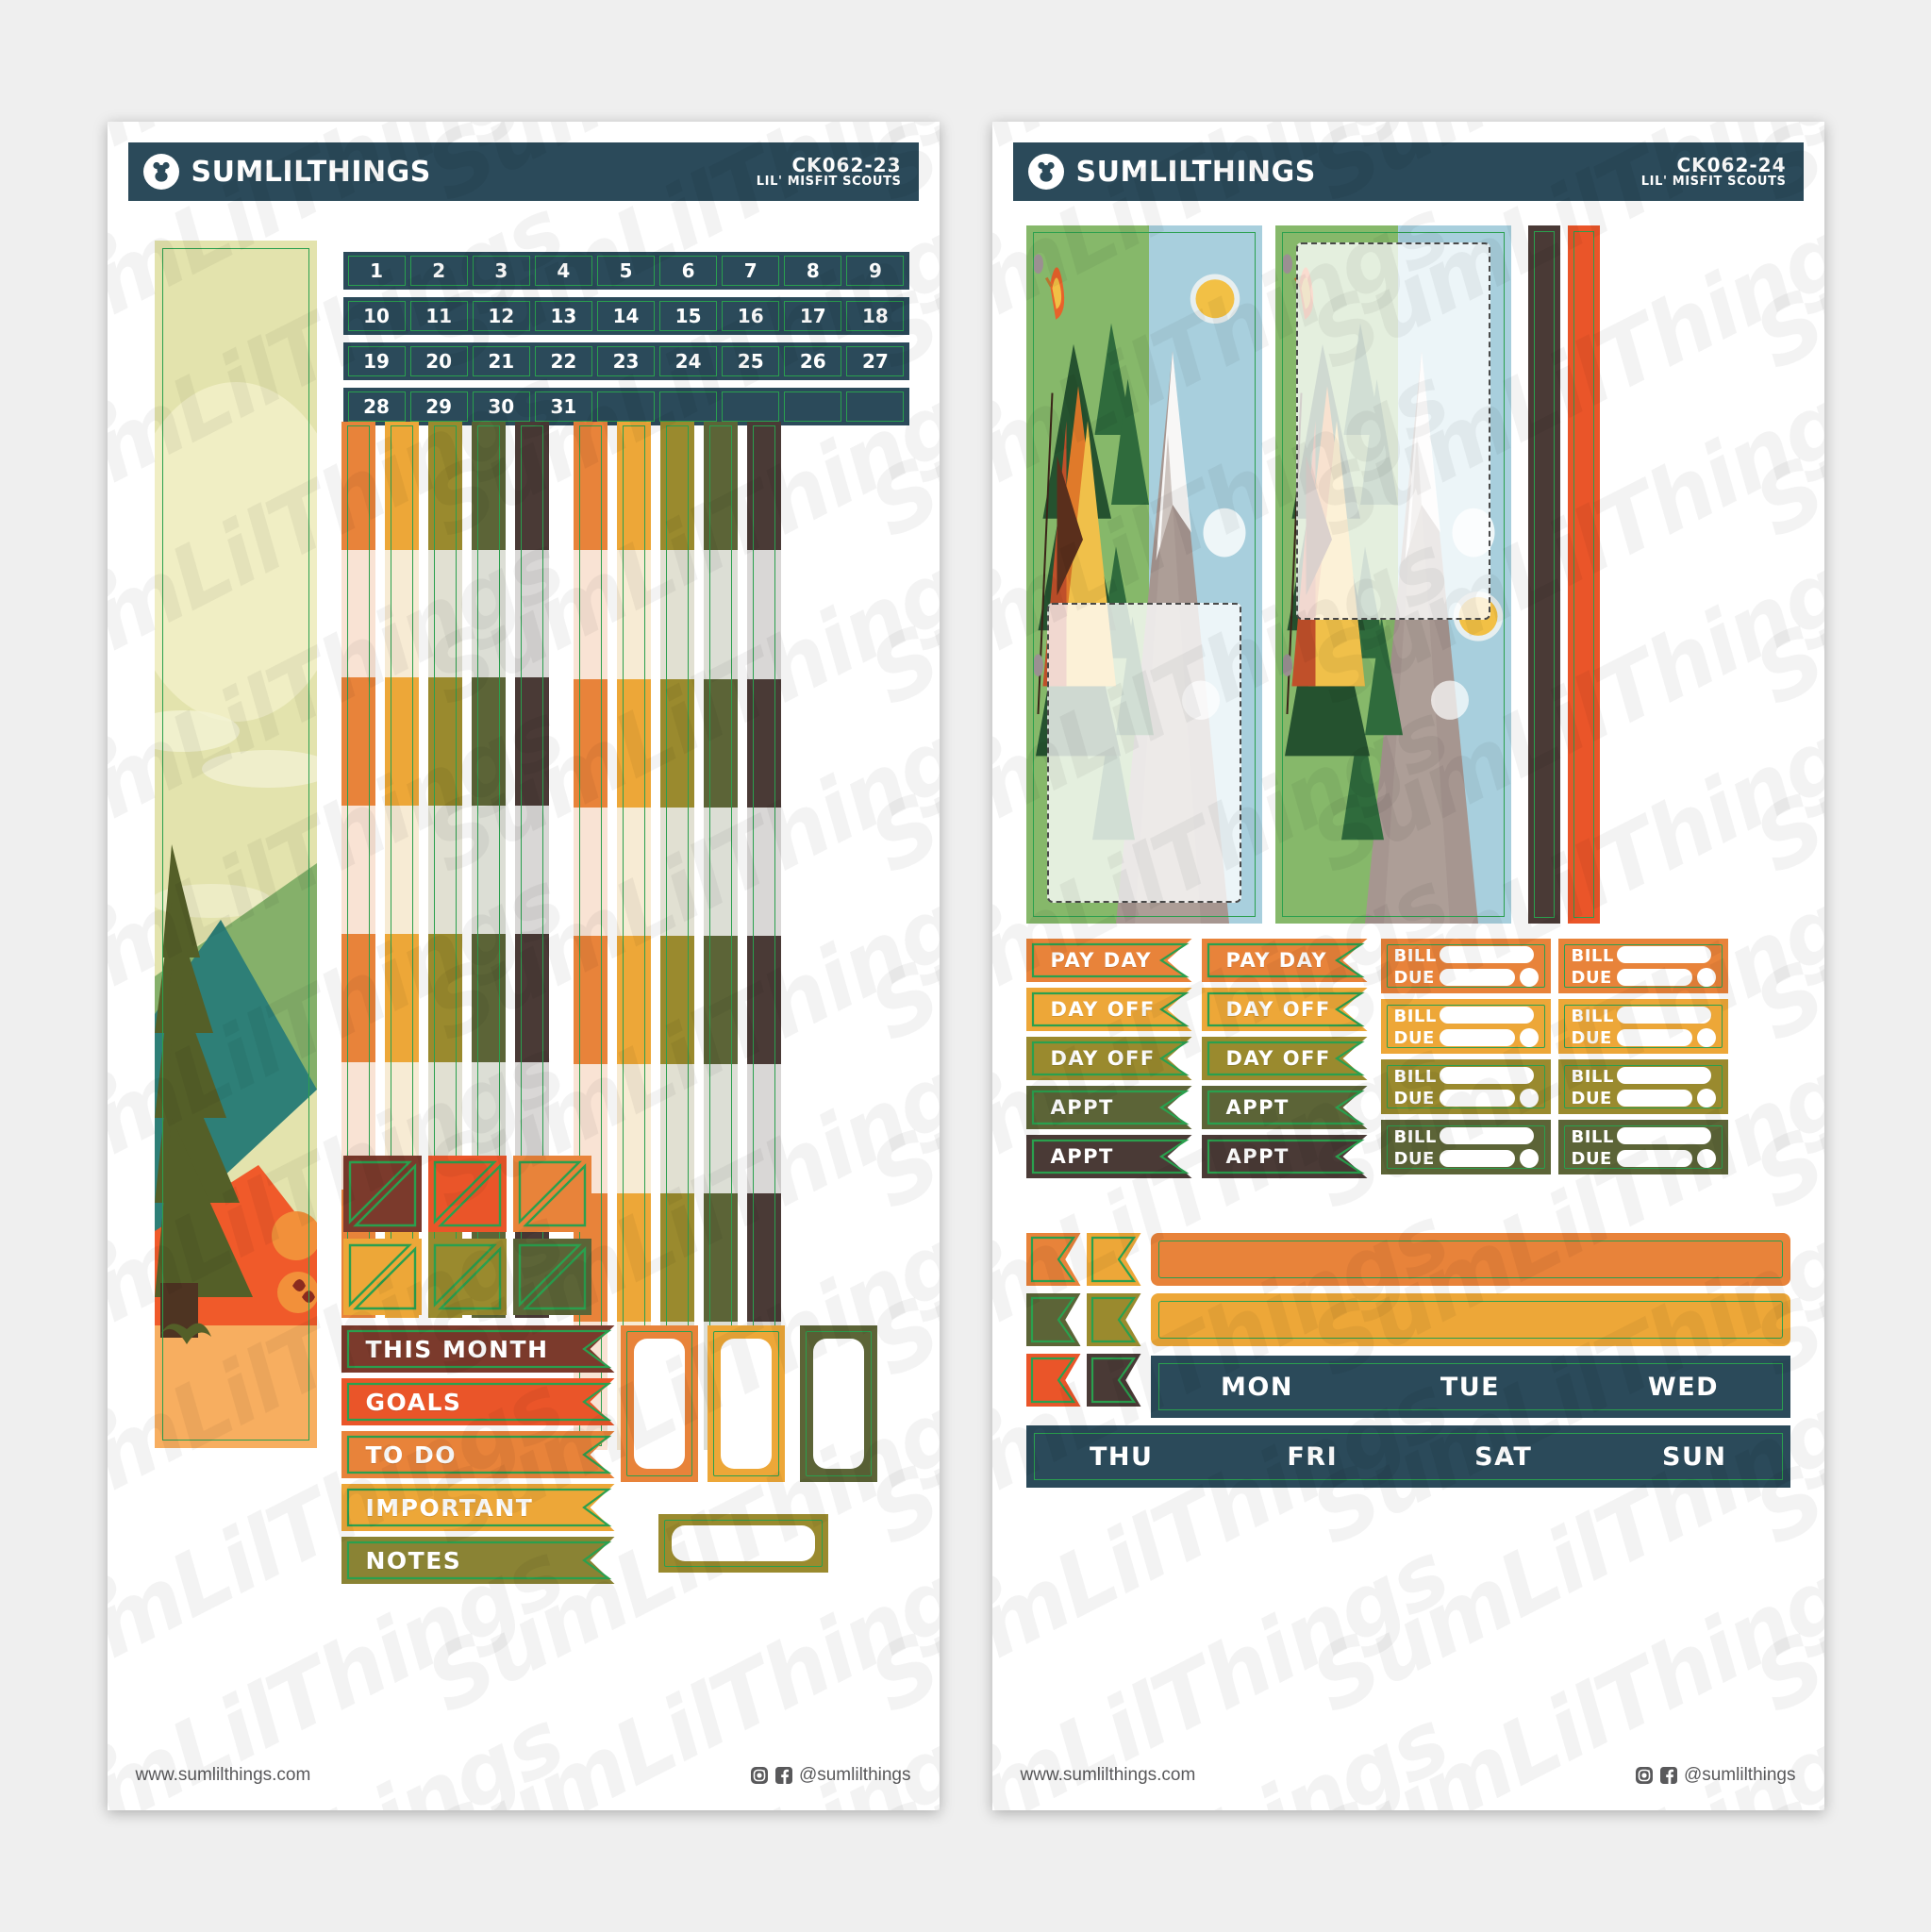  I want to click on long-strip-amber, so click(1470, 1319).